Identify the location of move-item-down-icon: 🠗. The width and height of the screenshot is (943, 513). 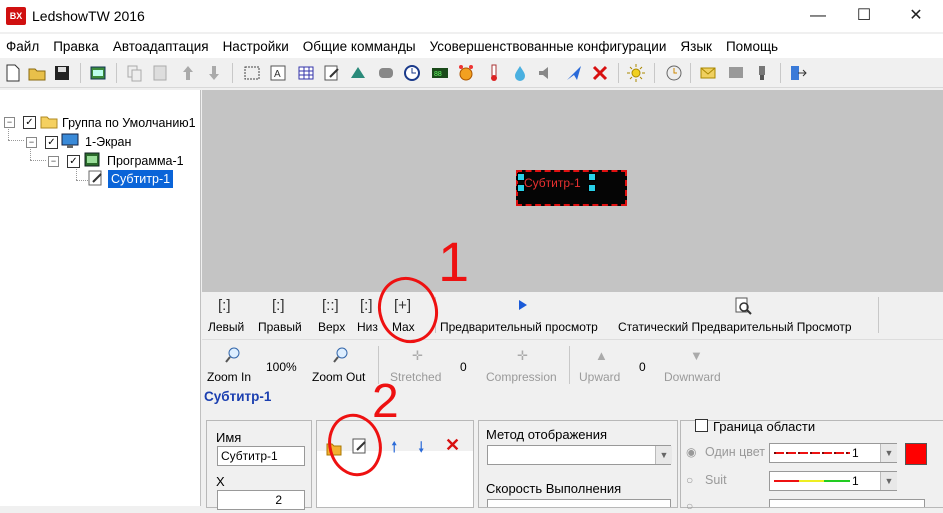
(421, 449).